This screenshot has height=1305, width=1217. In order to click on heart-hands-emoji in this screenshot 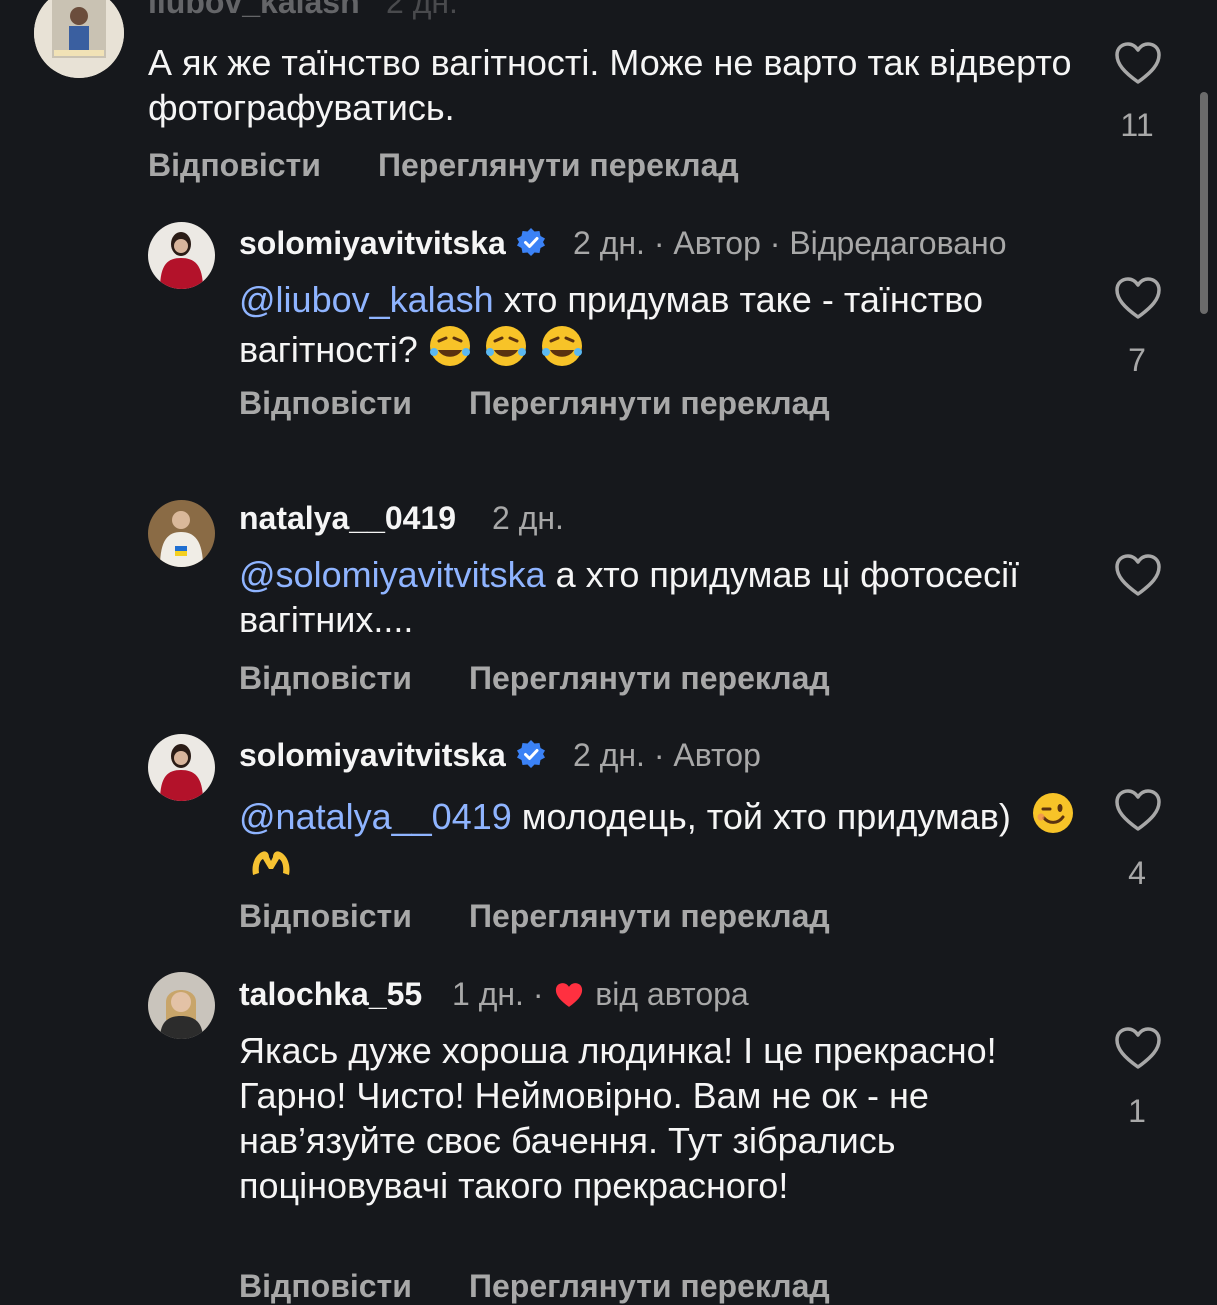, I will do `click(271, 863)`.